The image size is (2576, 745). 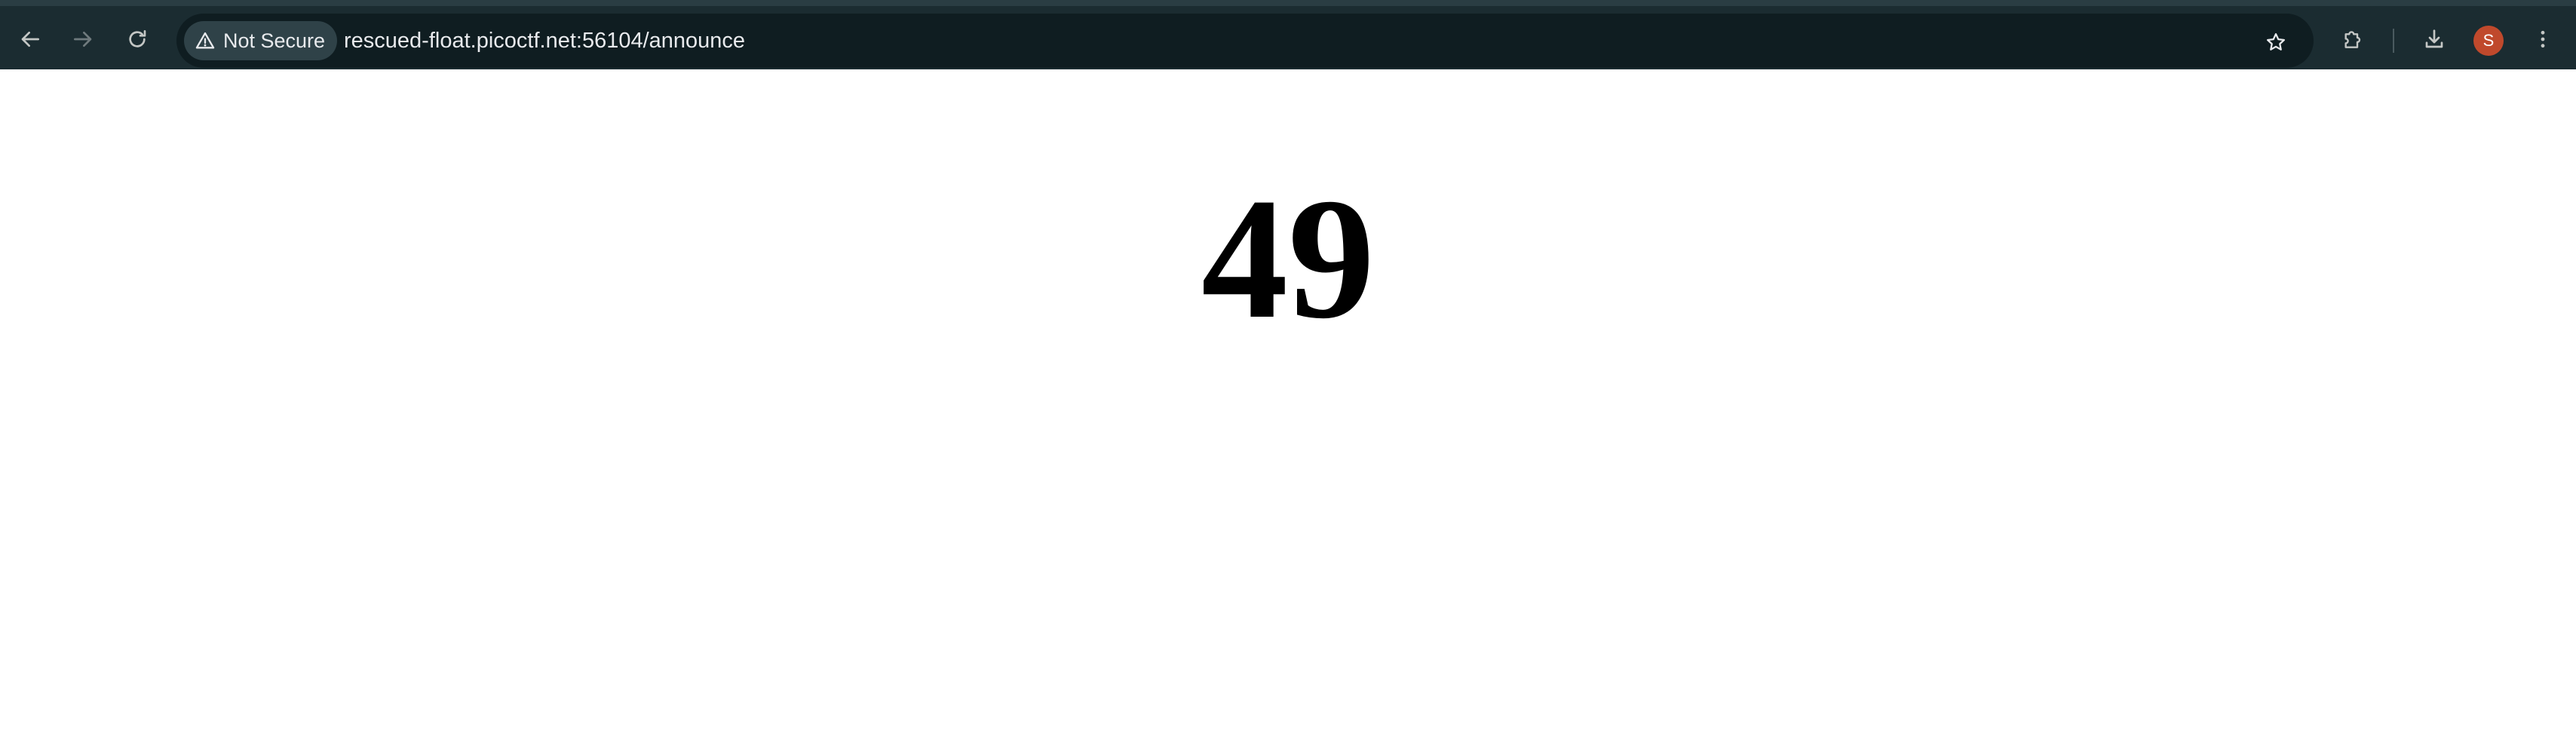 I want to click on url-text: rescued-float.picoctf.net:56104/announce, so click(x=544, y=41).